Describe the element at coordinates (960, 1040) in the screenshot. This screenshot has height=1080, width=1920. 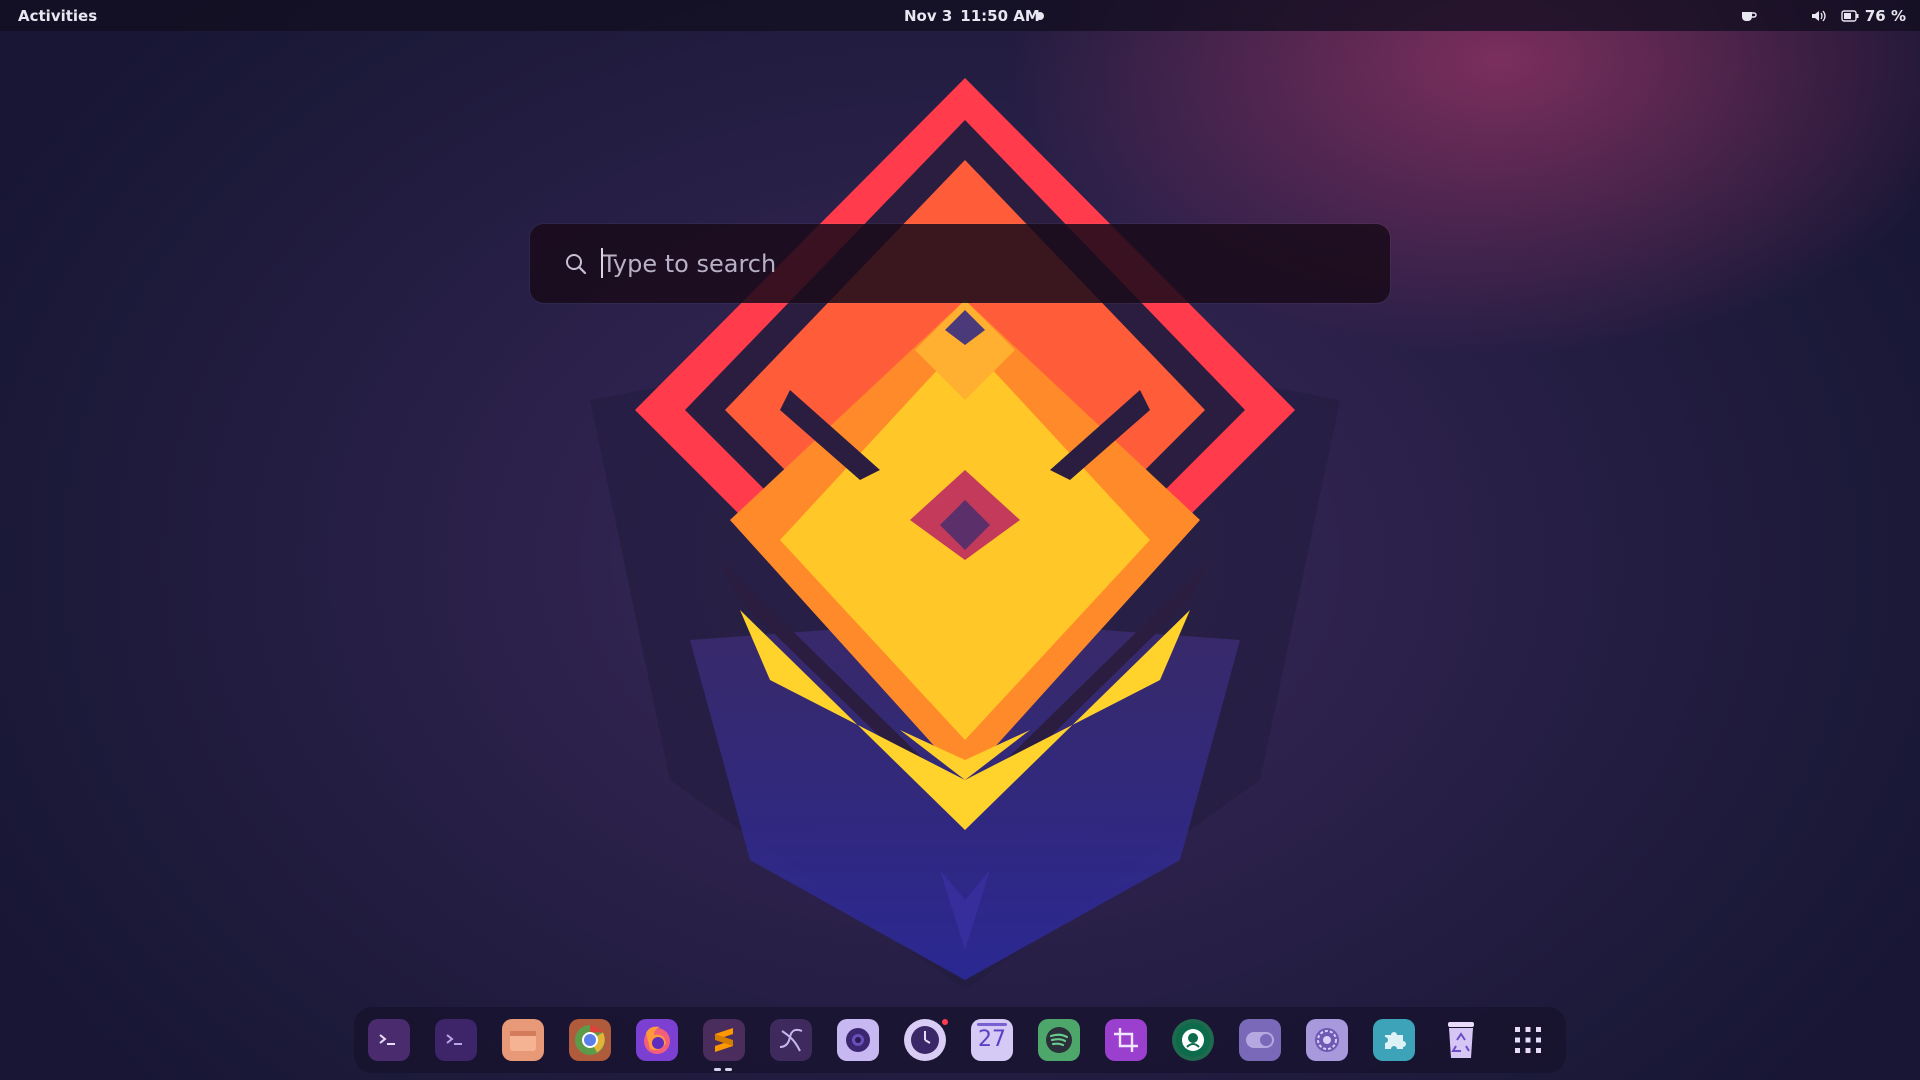
I see `dock: 27` at that location.